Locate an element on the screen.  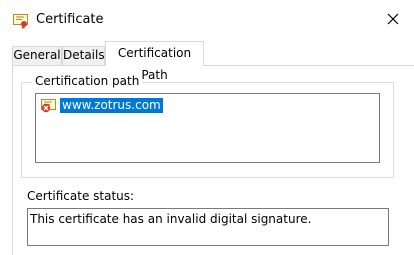
close-icon is located at coordinates (393, 20).